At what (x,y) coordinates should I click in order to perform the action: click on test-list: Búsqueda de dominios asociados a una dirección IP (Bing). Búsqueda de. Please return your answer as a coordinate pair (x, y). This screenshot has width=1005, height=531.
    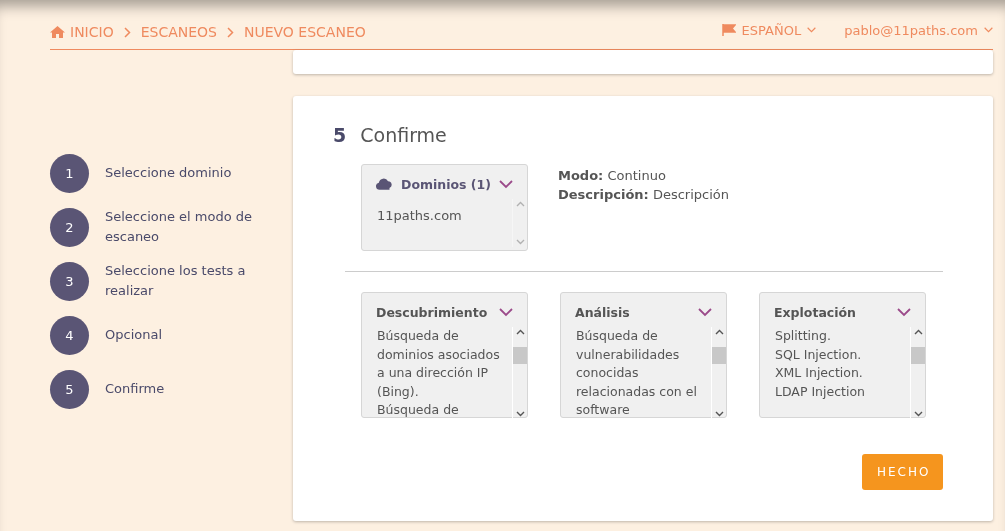
    Looking at the image, I should click on (437, 373).